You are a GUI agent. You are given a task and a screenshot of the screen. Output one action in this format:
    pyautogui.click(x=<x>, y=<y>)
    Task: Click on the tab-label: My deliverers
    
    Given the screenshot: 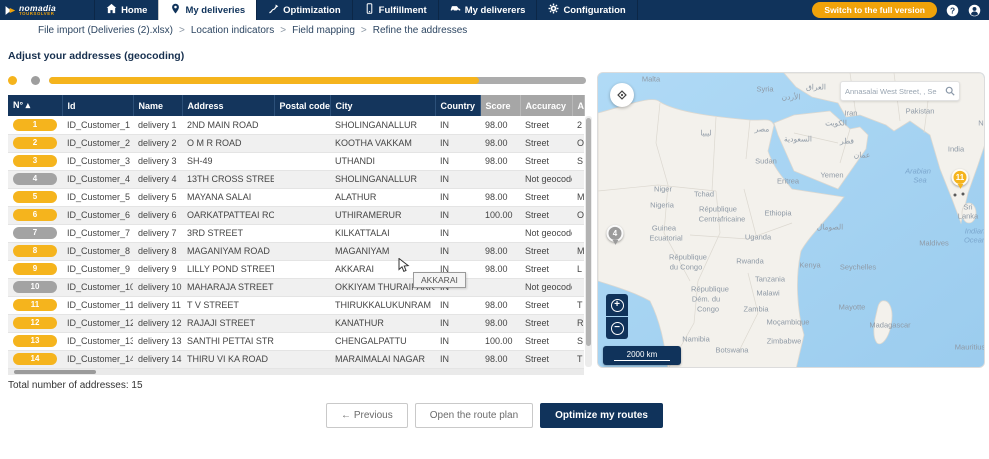 What is the action you would take?
    pyautogui.click(x=495, y=10)
    